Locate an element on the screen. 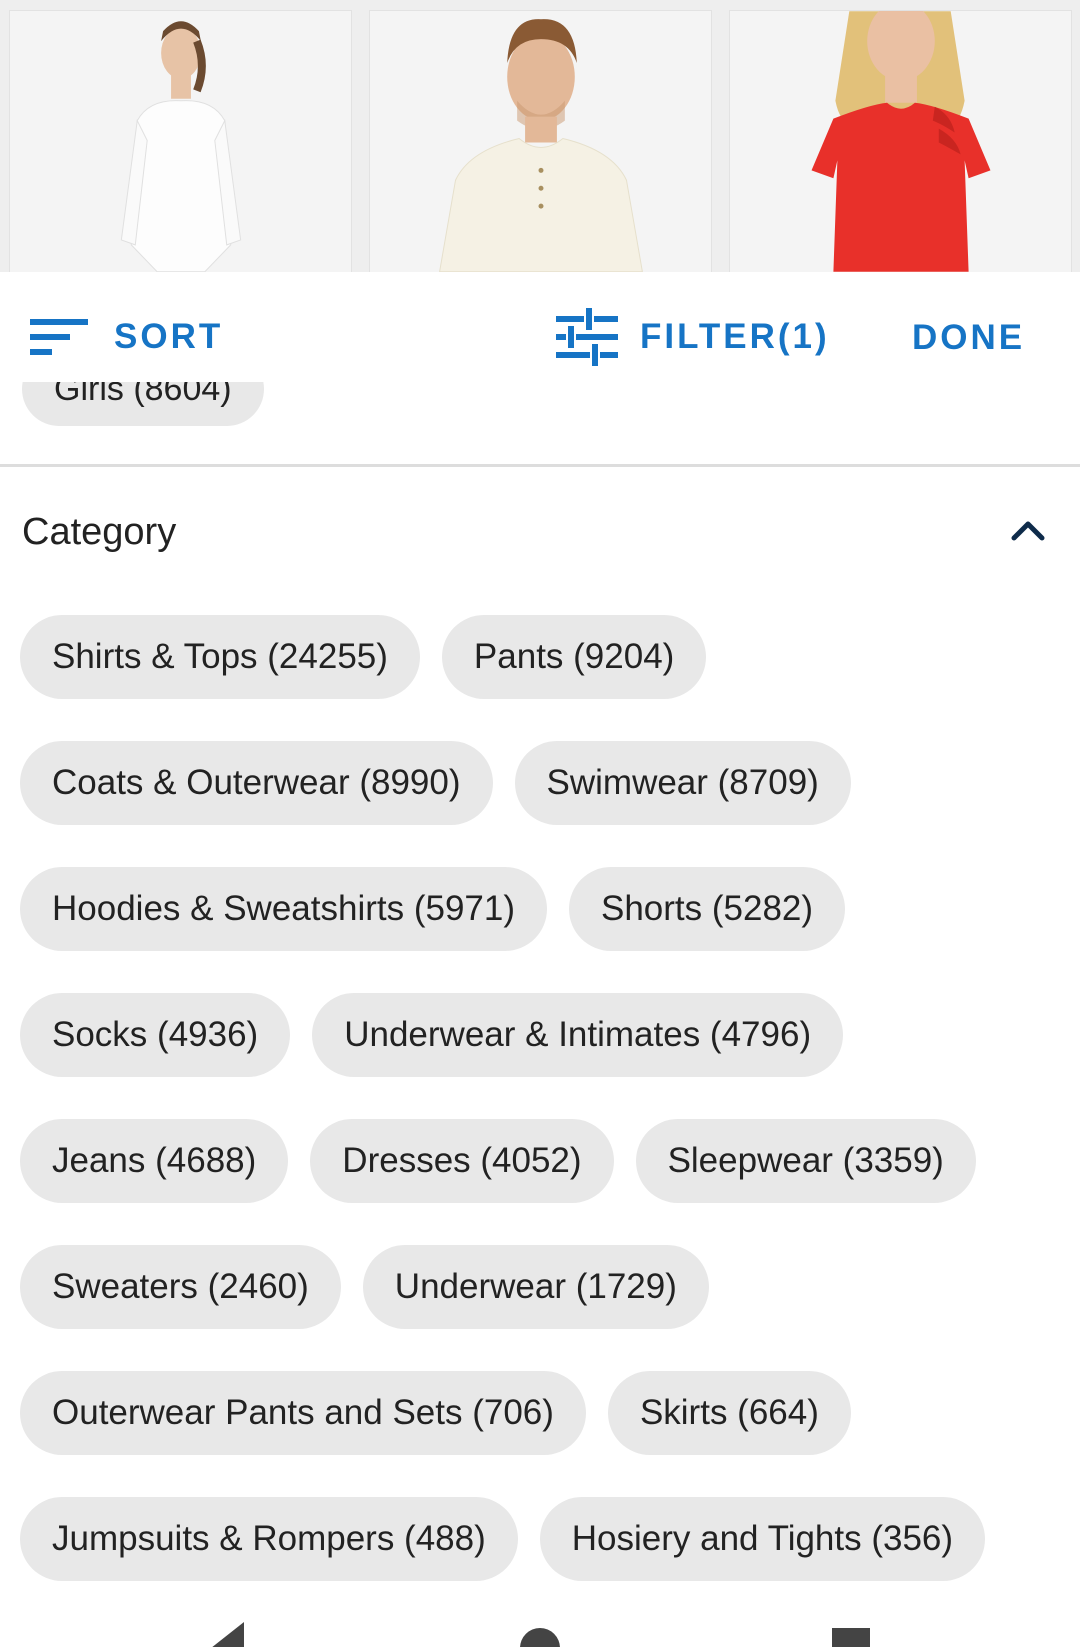  product-card-henley-shirt is located at coordinates (540, 141).